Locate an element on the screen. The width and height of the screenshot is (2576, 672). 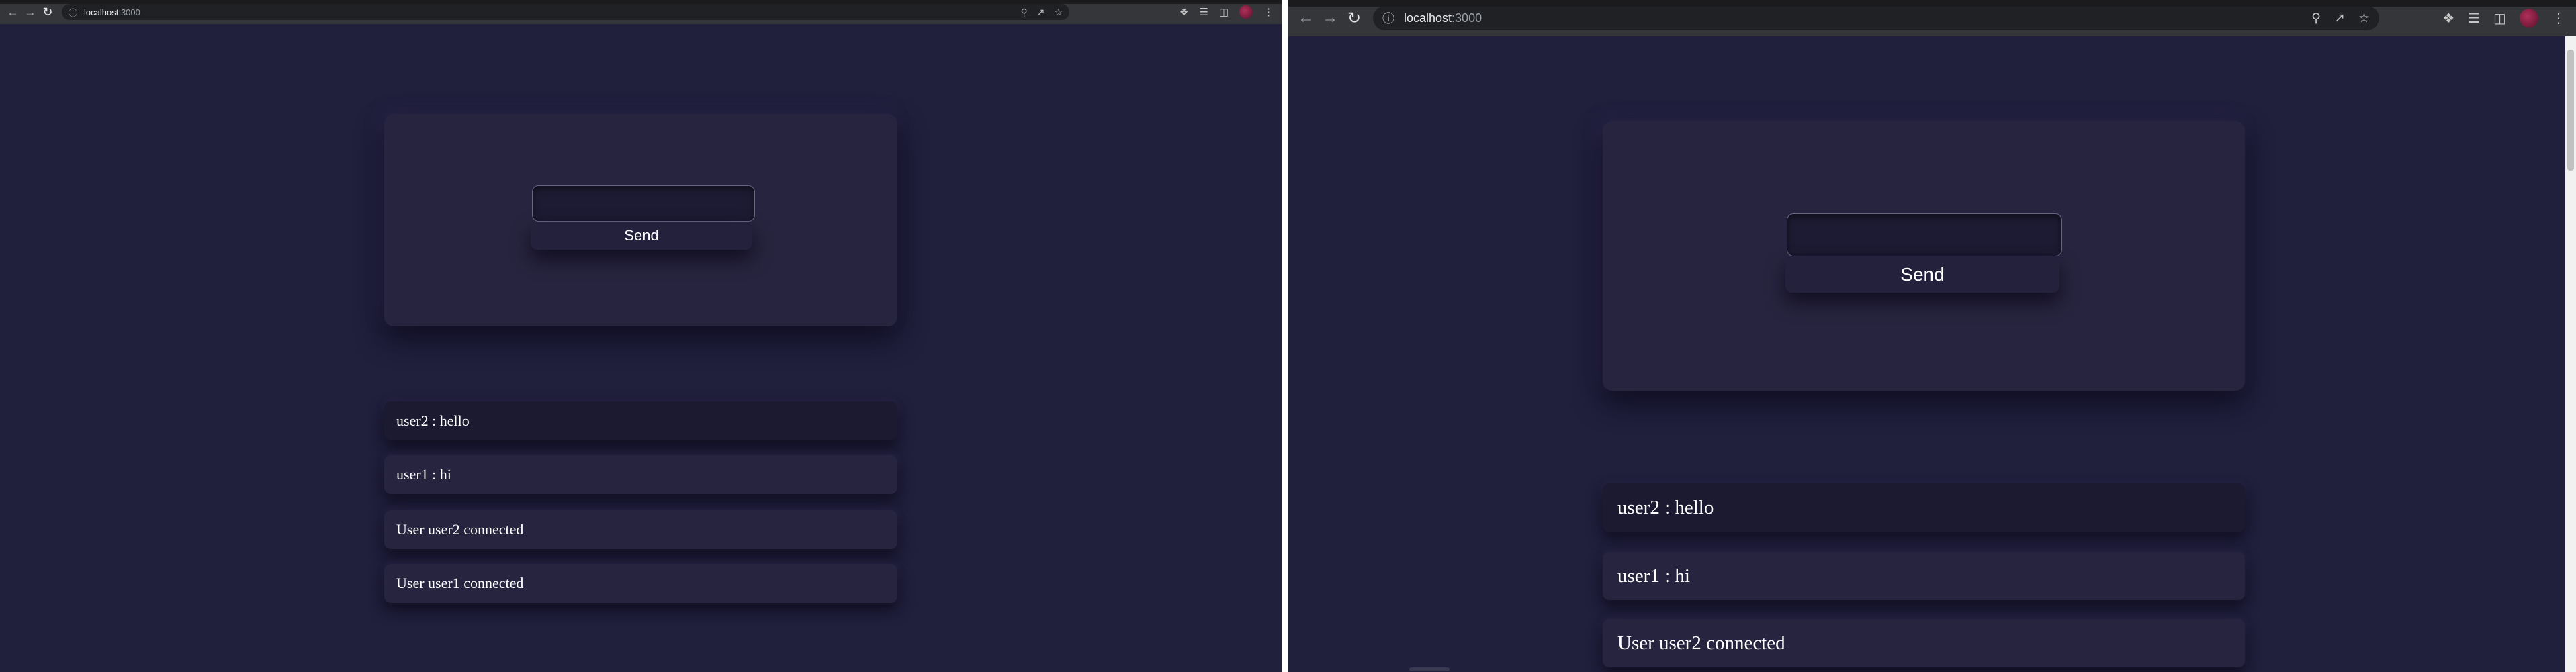
window-divider is located at coordinates (1285, 336).